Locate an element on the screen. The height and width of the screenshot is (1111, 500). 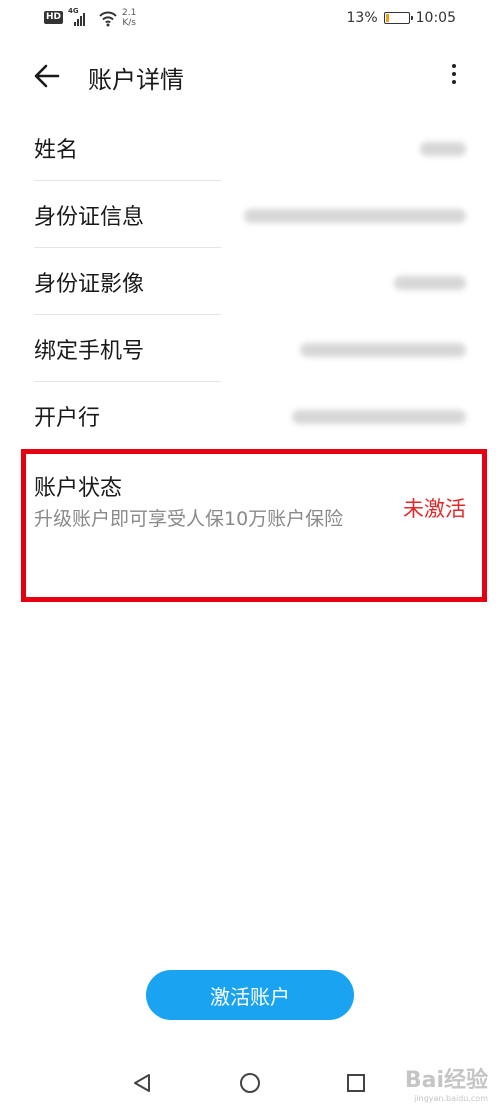
row-id-image: 身份证影像 is located at coordinates (250, 281).